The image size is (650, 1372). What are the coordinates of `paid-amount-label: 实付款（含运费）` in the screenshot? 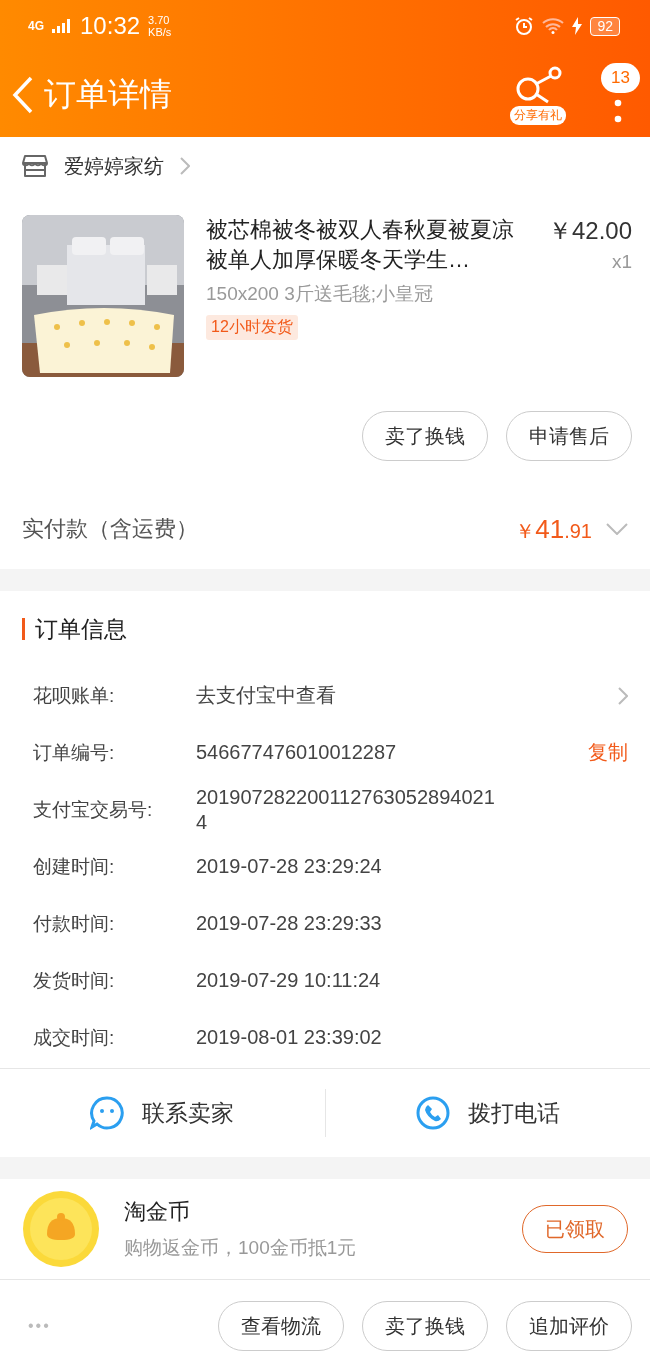 It's located at (110, 529).